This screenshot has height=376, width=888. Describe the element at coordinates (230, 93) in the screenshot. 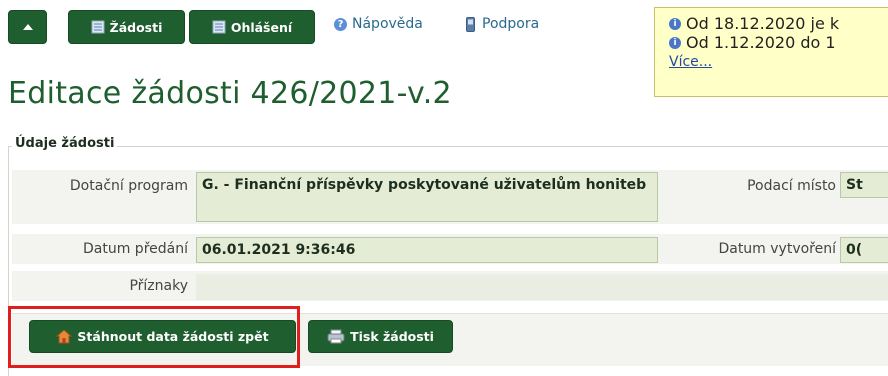

I see `page-title: Editace žádosti 426/2021-v.2` at that location.